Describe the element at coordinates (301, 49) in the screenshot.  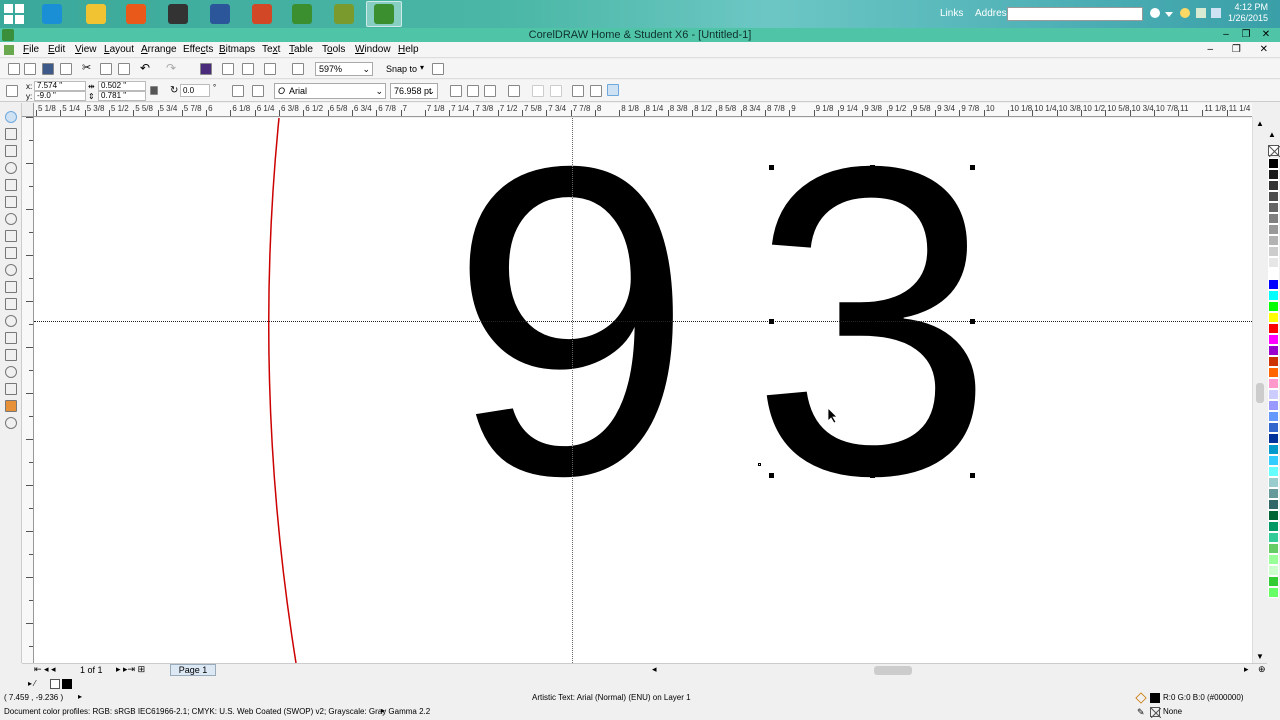
I see `menu-item: Table` at that location.